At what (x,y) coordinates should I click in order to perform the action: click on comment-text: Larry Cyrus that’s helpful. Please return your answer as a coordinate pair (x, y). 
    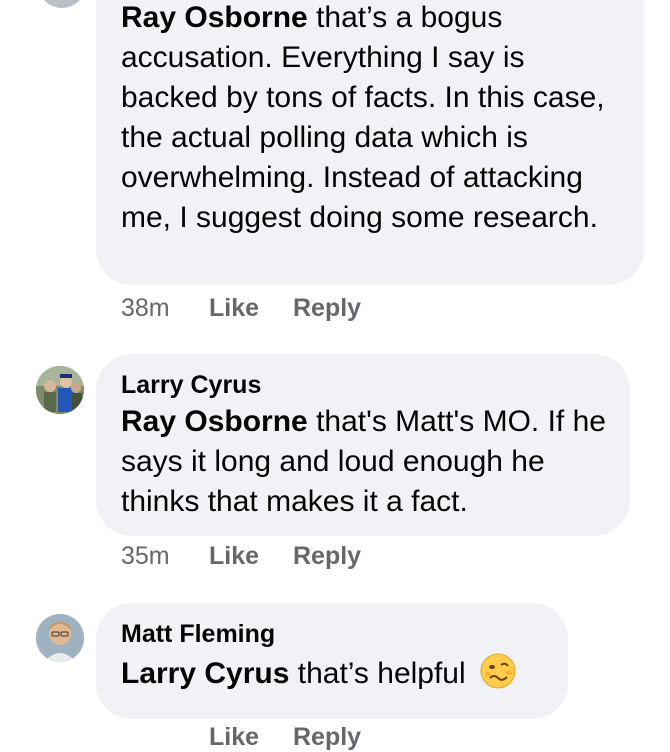
    Looking at the image, I should click on (332, 673).